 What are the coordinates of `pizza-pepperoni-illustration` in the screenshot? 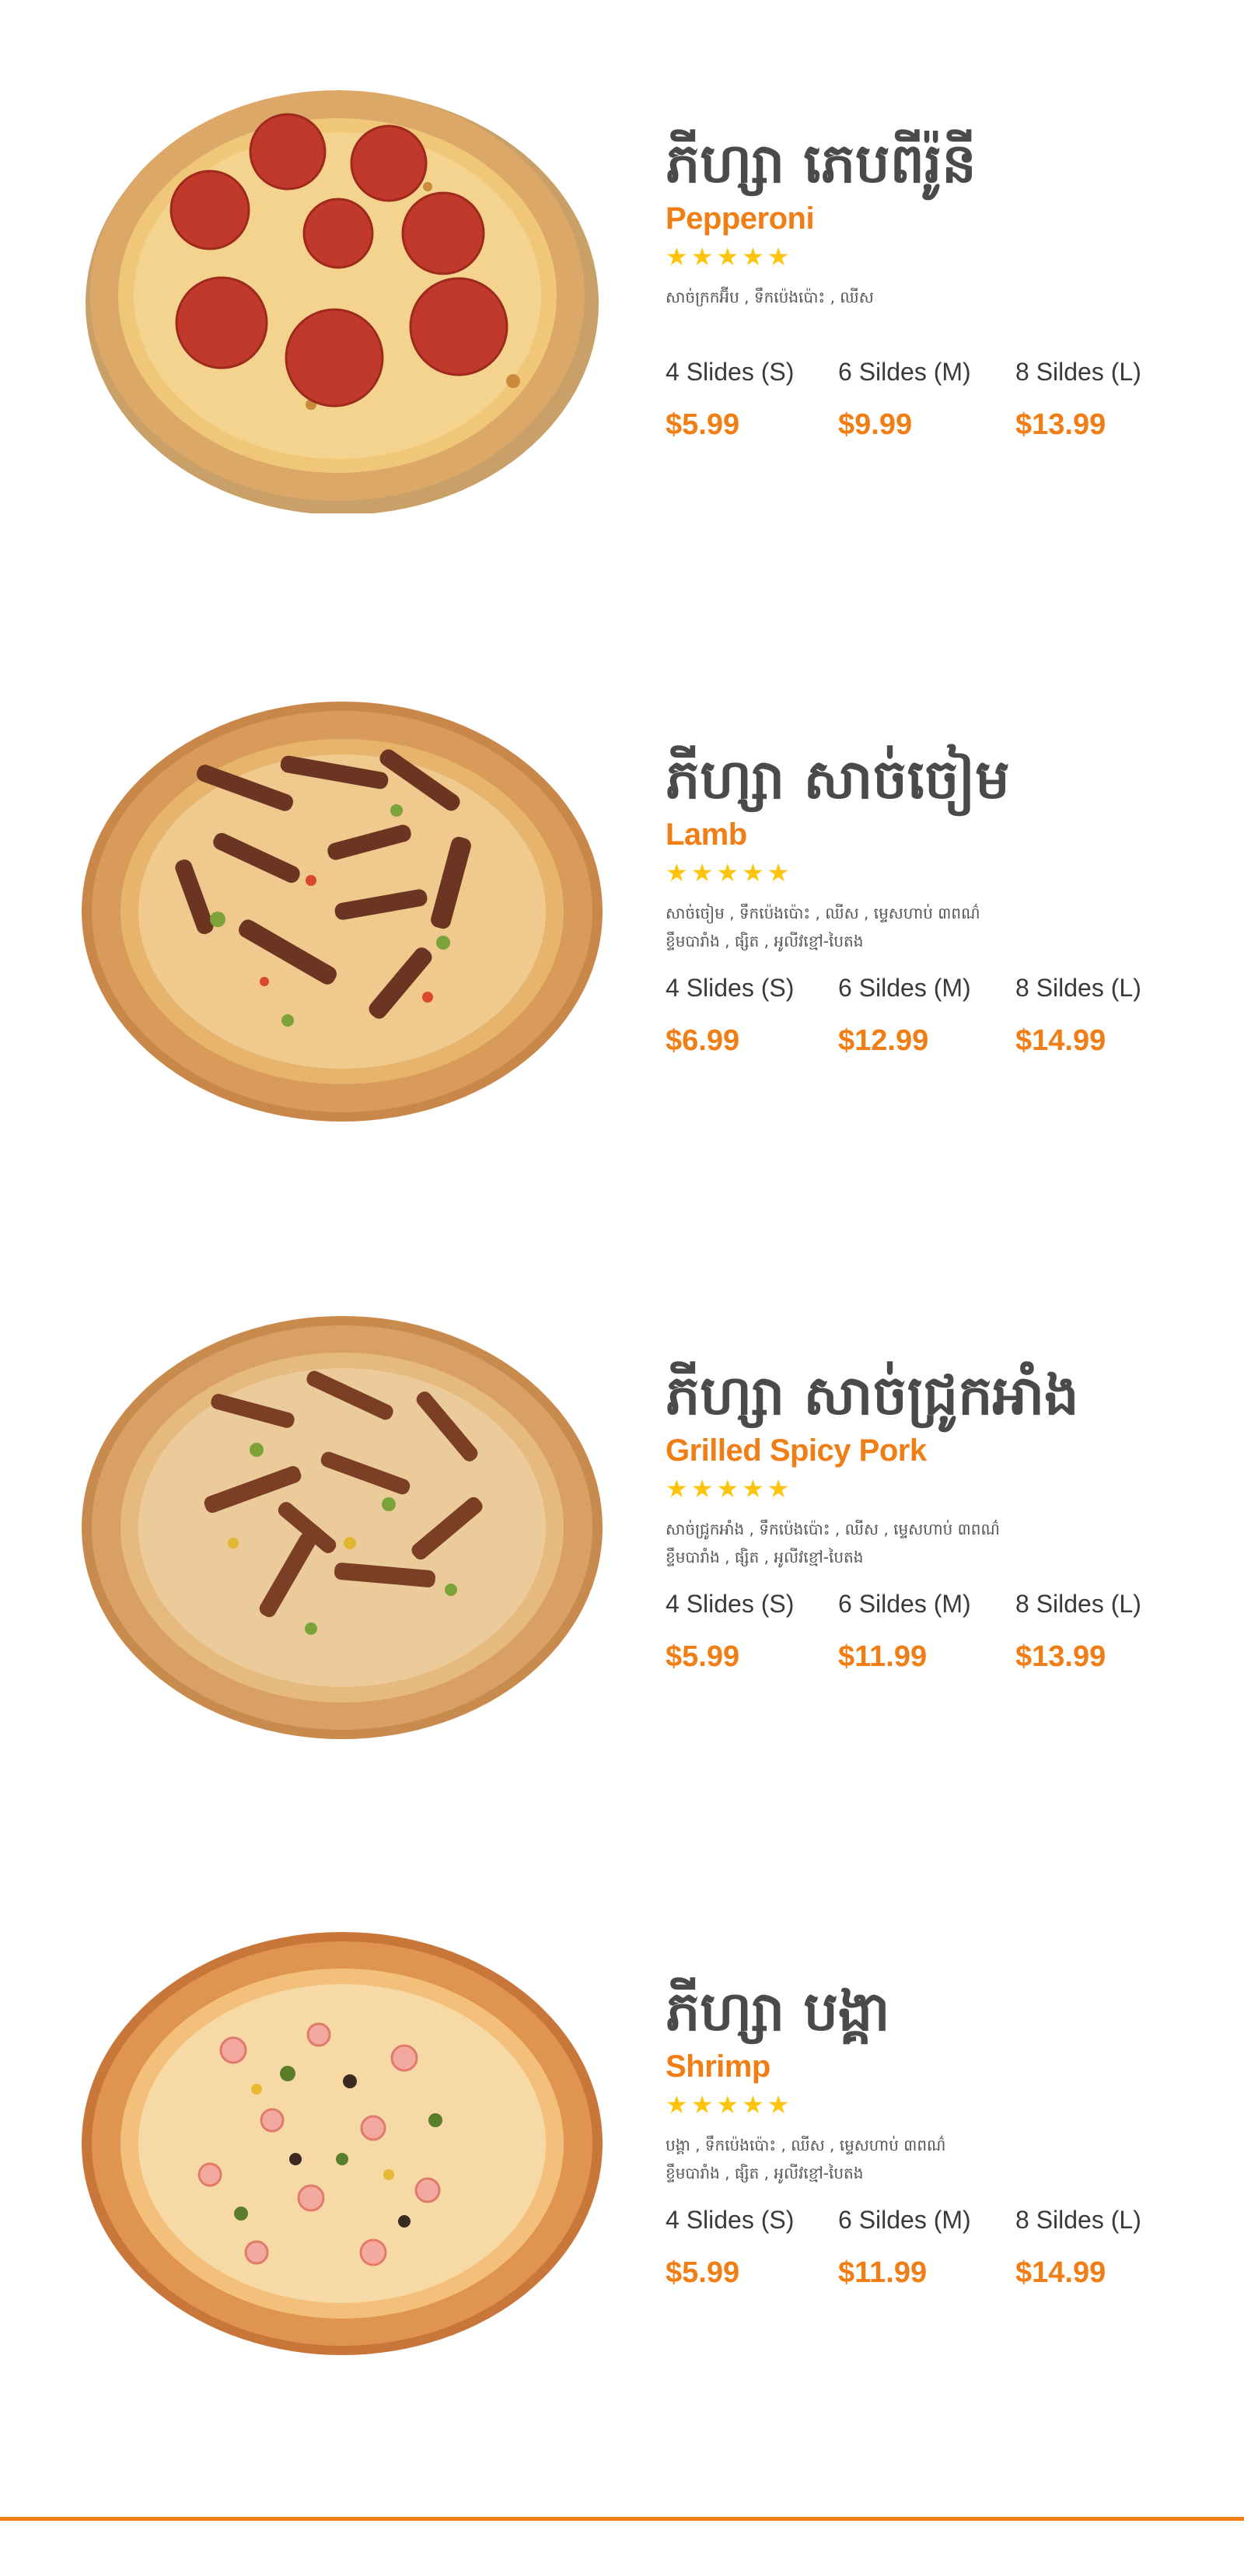 It's located at (342, 301).